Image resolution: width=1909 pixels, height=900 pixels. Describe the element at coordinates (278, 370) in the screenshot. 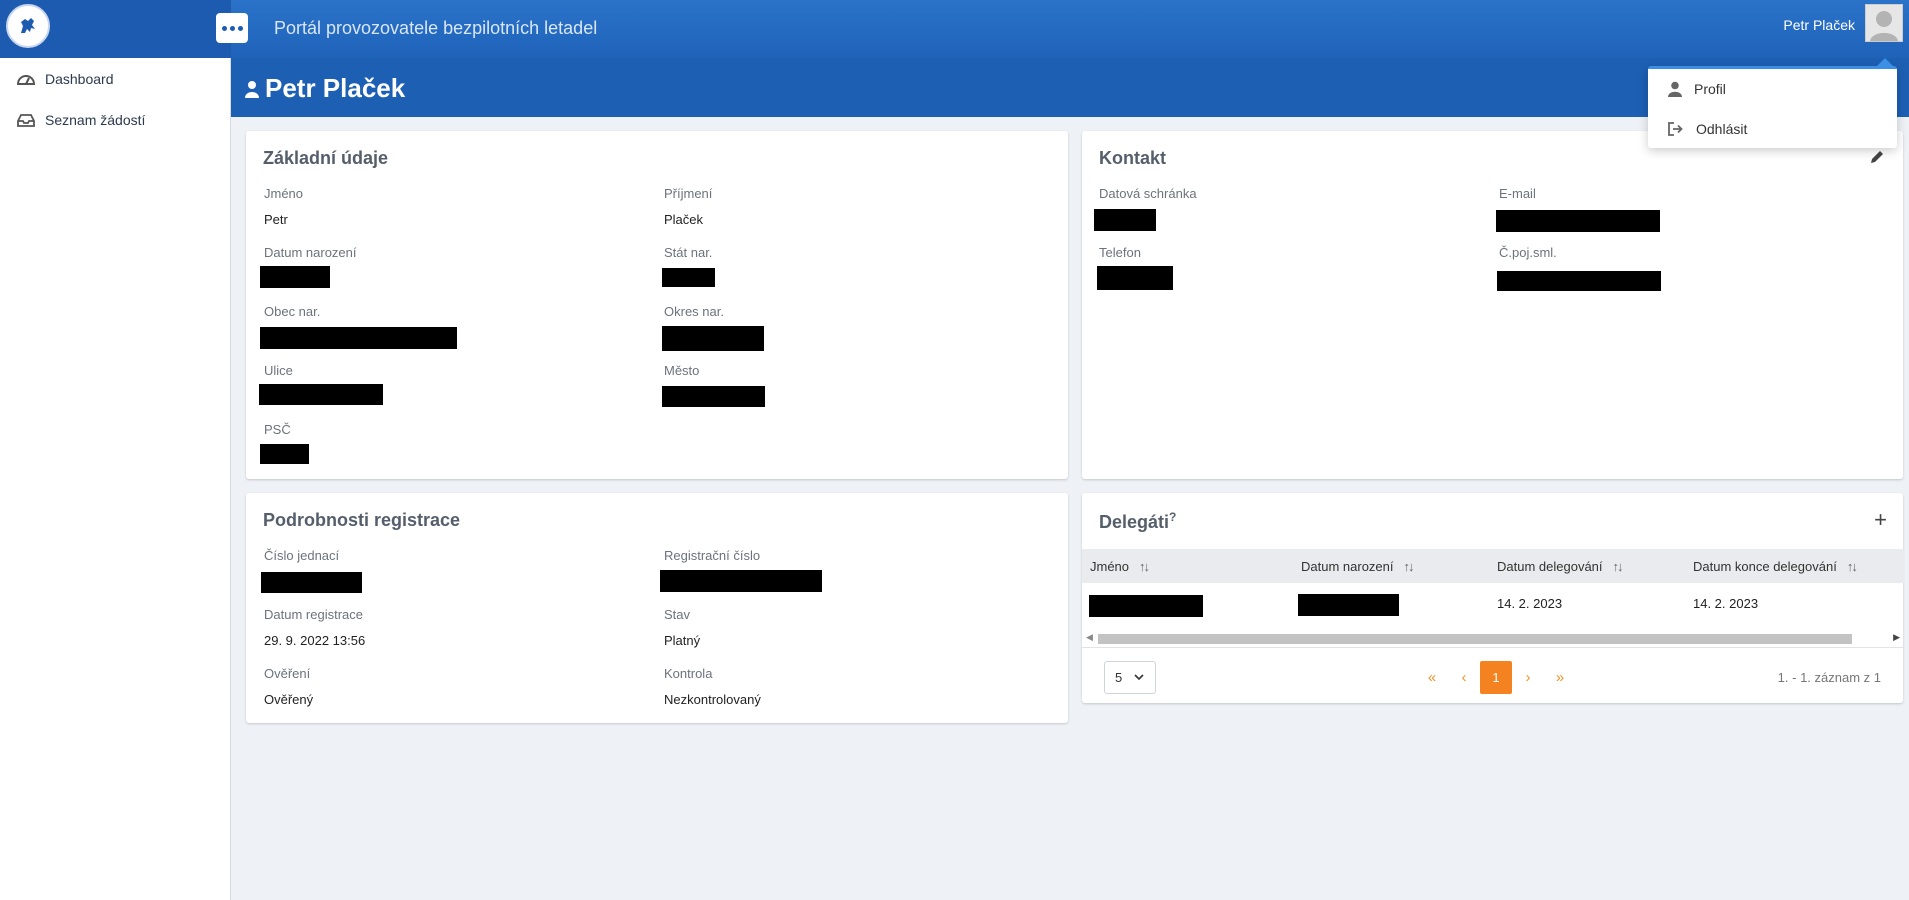

I see `ulice-label: Ulice` at that location.